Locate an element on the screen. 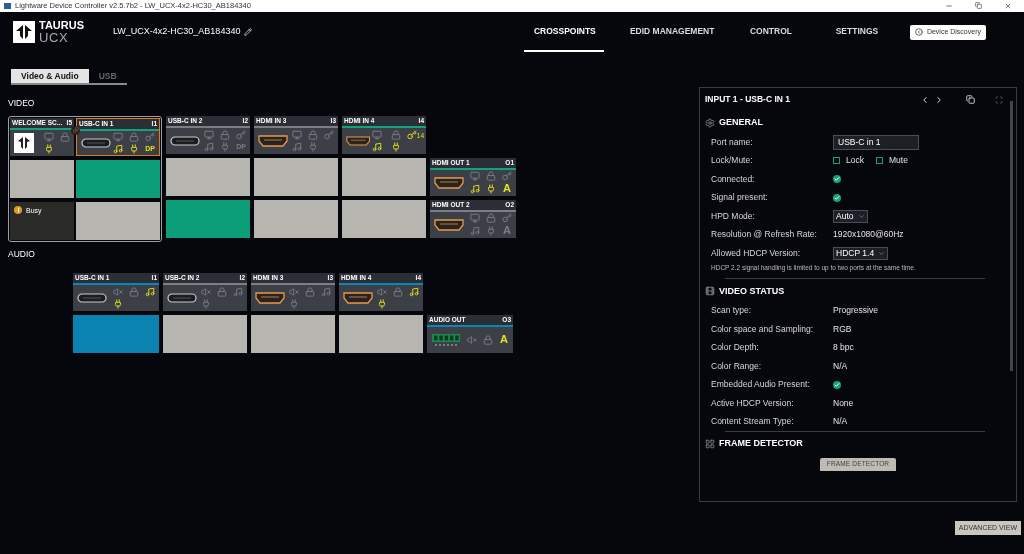  section-title: GENERAL is located at coordinates (741, 123).